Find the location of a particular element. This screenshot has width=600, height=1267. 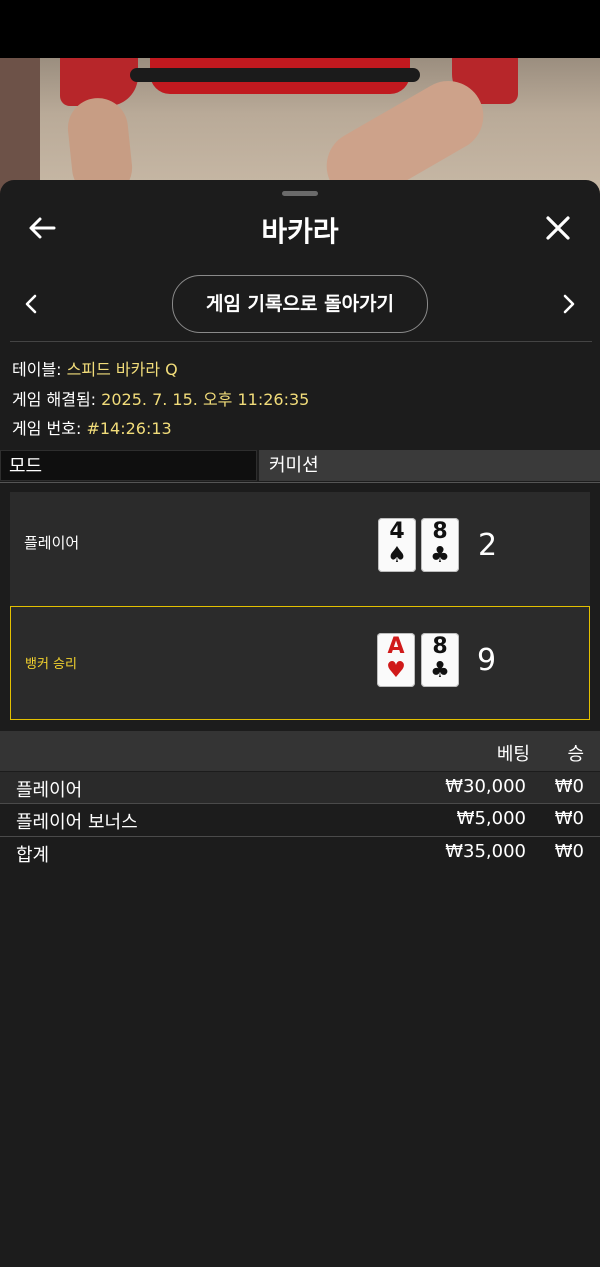

table-label: 테이블: is located at coordinates (37, 369).